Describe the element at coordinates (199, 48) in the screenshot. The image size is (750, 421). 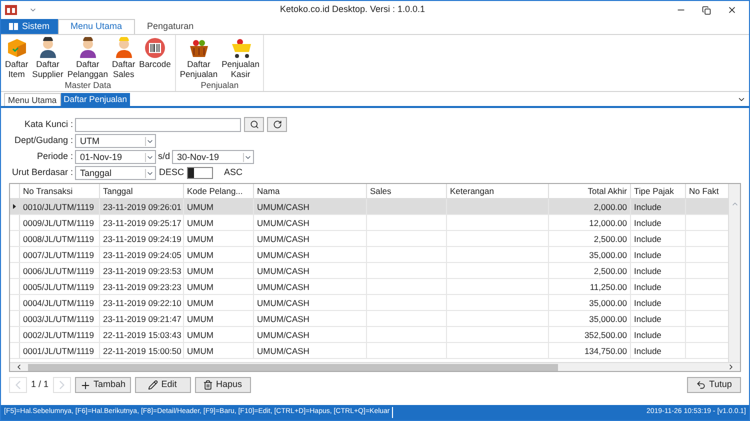
I see `basket-icon` at that location.